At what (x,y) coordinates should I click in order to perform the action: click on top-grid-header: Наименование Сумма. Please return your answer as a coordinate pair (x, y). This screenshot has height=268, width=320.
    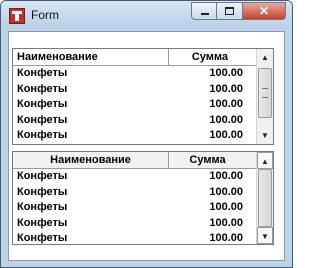
    Looking at the image, I should click on (135, 57).